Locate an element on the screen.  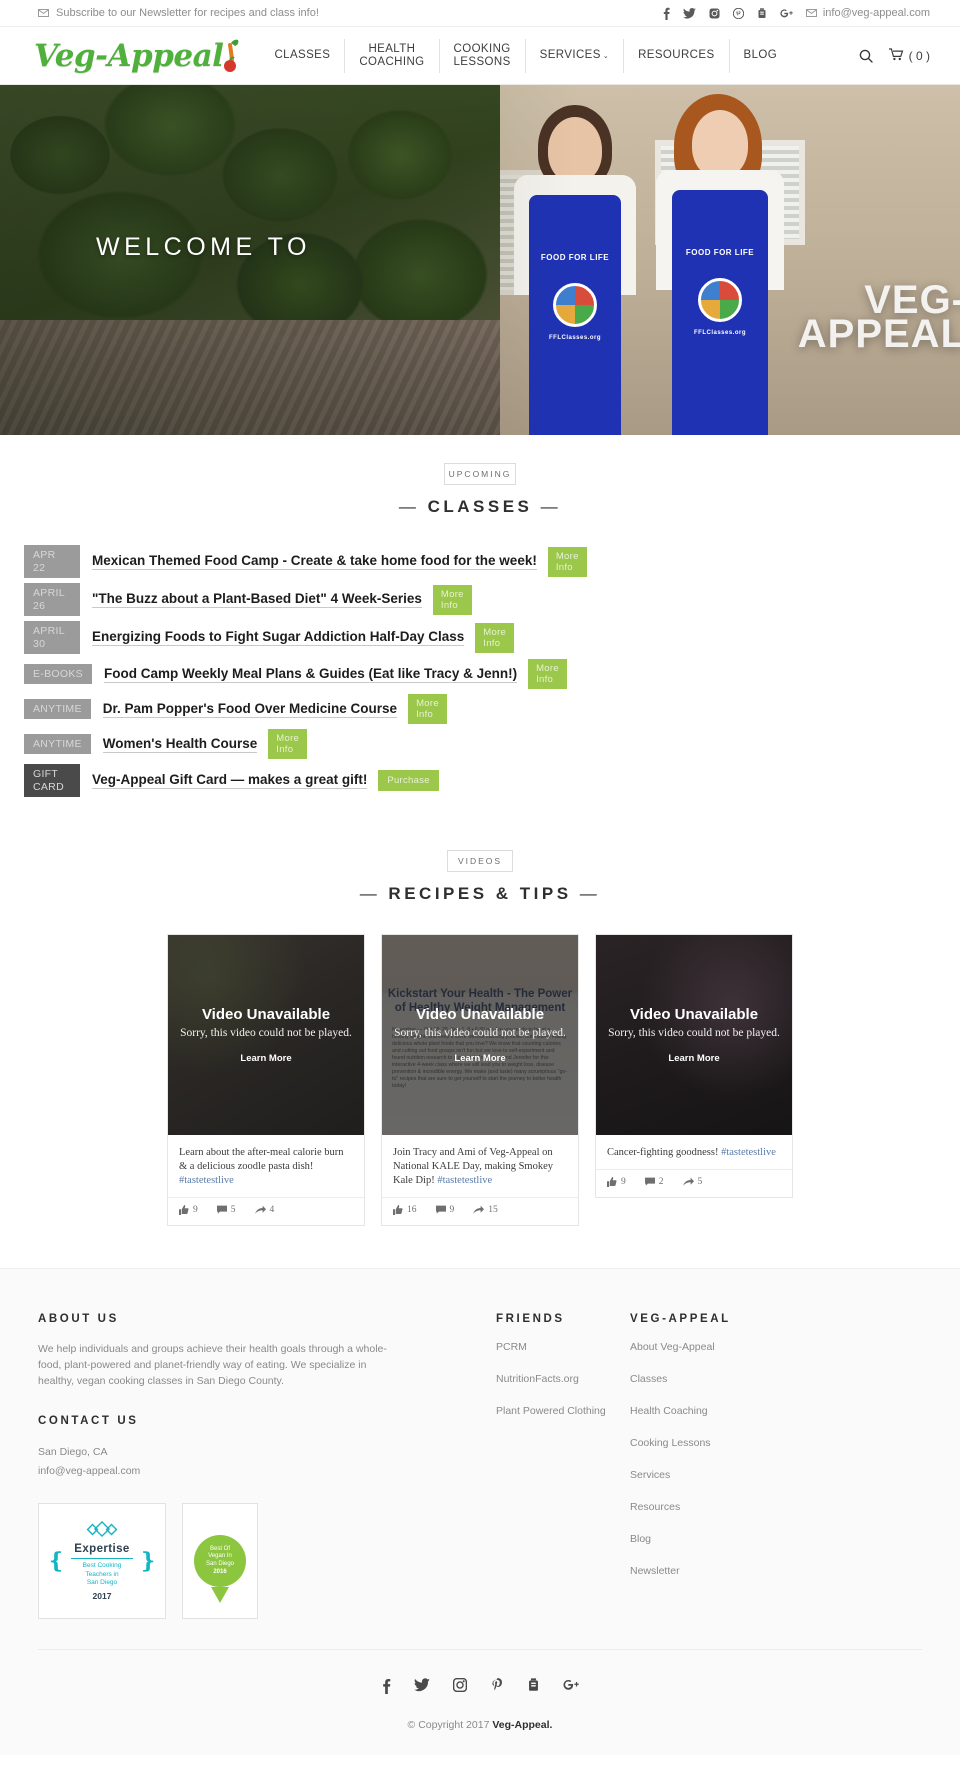
friends-link-pcrm: PCRM is located at coordinates (556, 1347).